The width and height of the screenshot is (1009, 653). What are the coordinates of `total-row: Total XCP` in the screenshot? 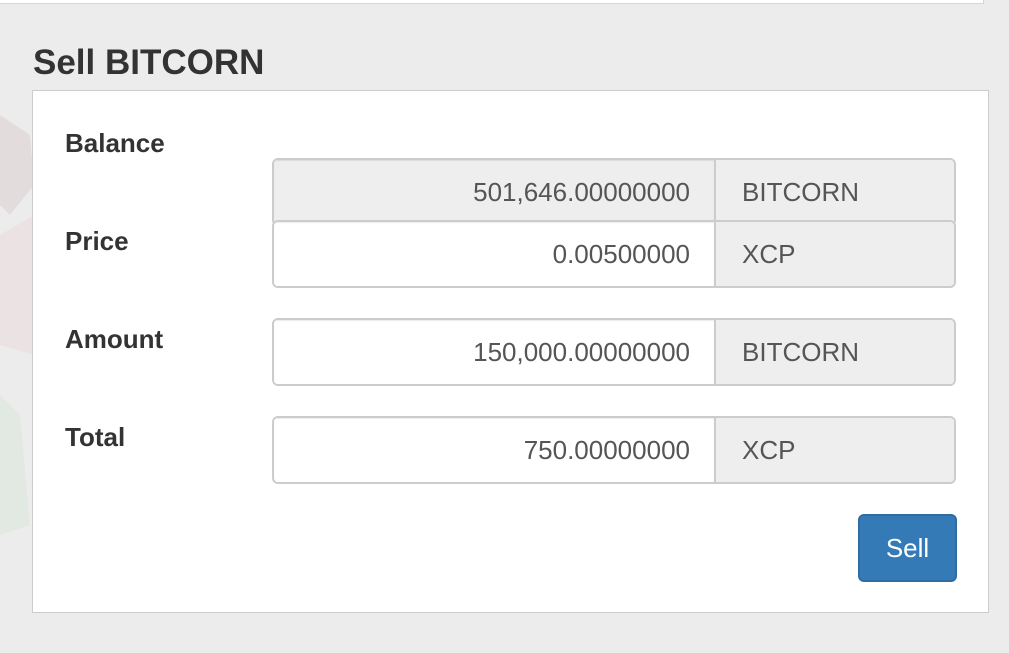 It's located at (510, 452).